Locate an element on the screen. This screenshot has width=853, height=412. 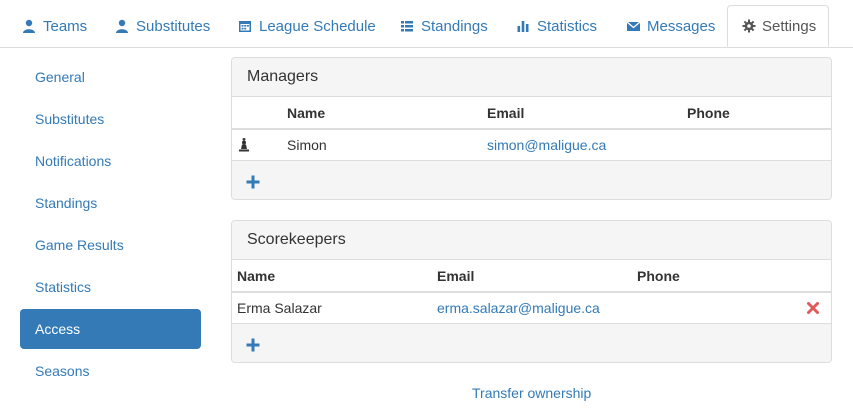
sidebar-item-game-results: Game Results is located at coordinates (110, 245).